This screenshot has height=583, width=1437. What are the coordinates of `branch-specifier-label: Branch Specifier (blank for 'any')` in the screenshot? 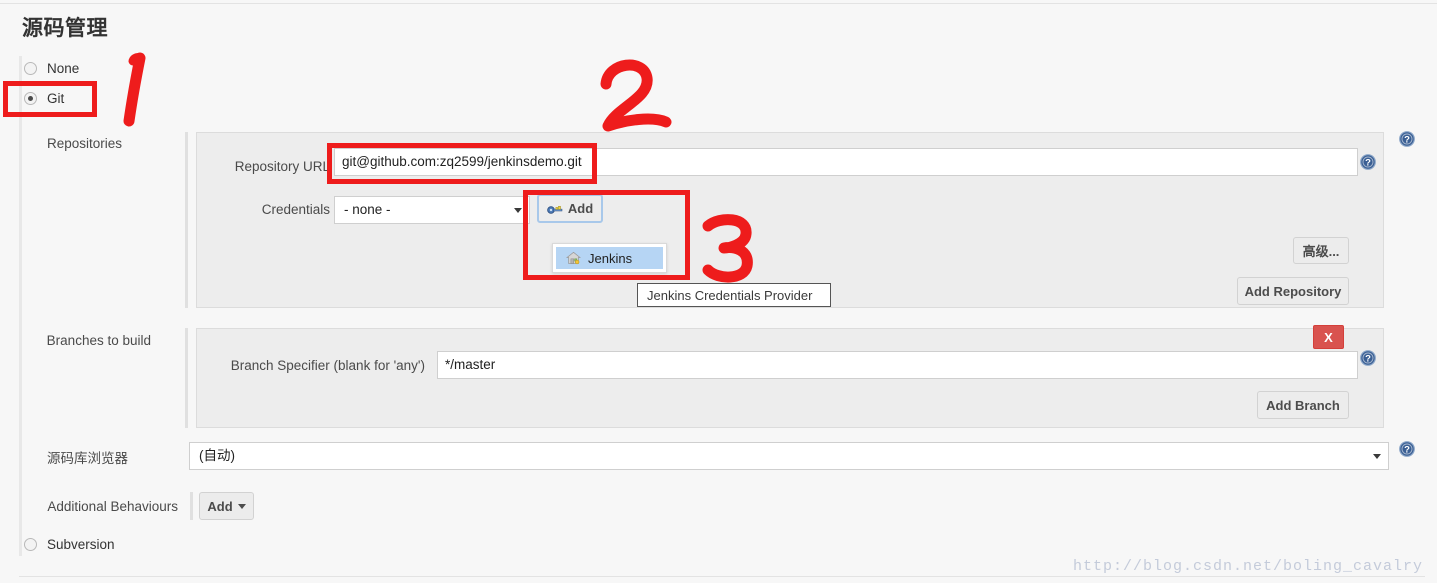 It's located at (327, 365).